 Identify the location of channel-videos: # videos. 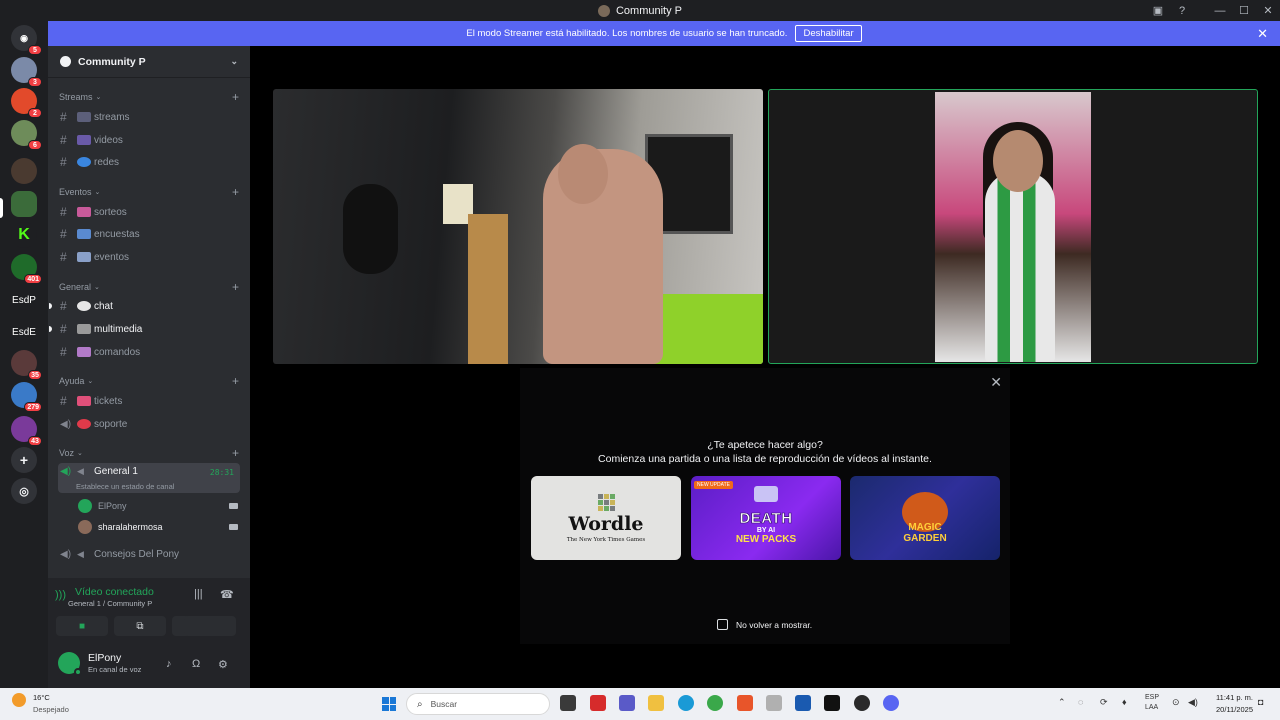
(149, 140).